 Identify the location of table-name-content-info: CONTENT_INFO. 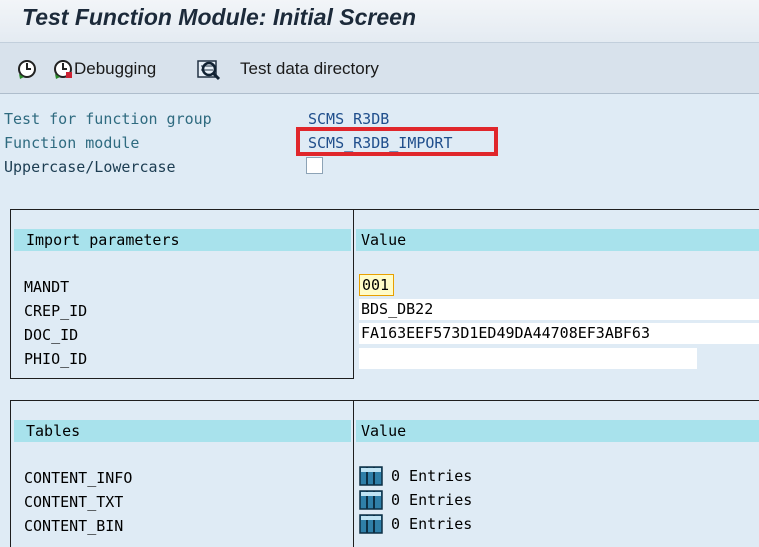
(78, 478).